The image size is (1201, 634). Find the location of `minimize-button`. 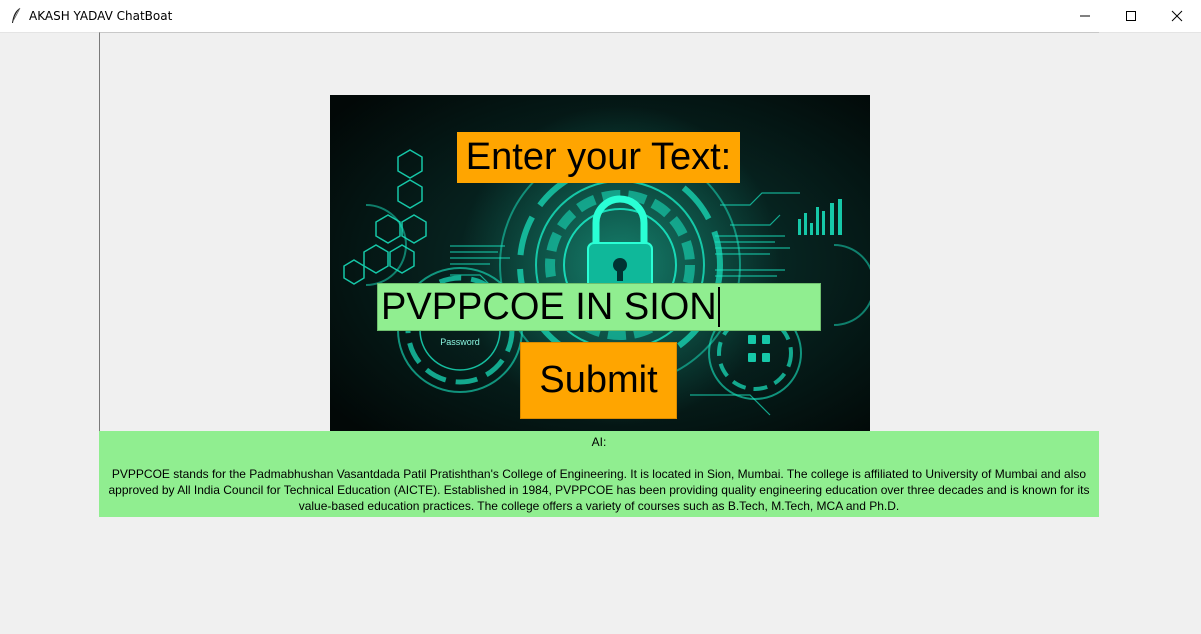

minimize-button is located at coordinates (1085, 16).